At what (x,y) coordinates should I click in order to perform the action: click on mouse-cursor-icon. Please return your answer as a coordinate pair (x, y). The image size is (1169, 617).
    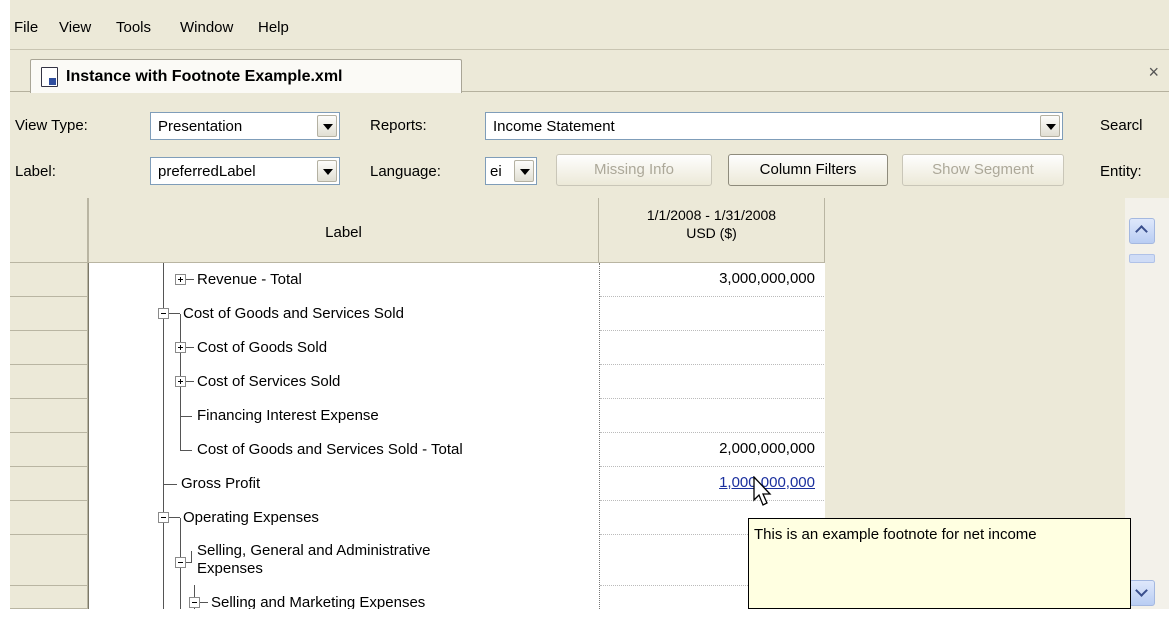
    Looking at the image, I should click on (762, 491).